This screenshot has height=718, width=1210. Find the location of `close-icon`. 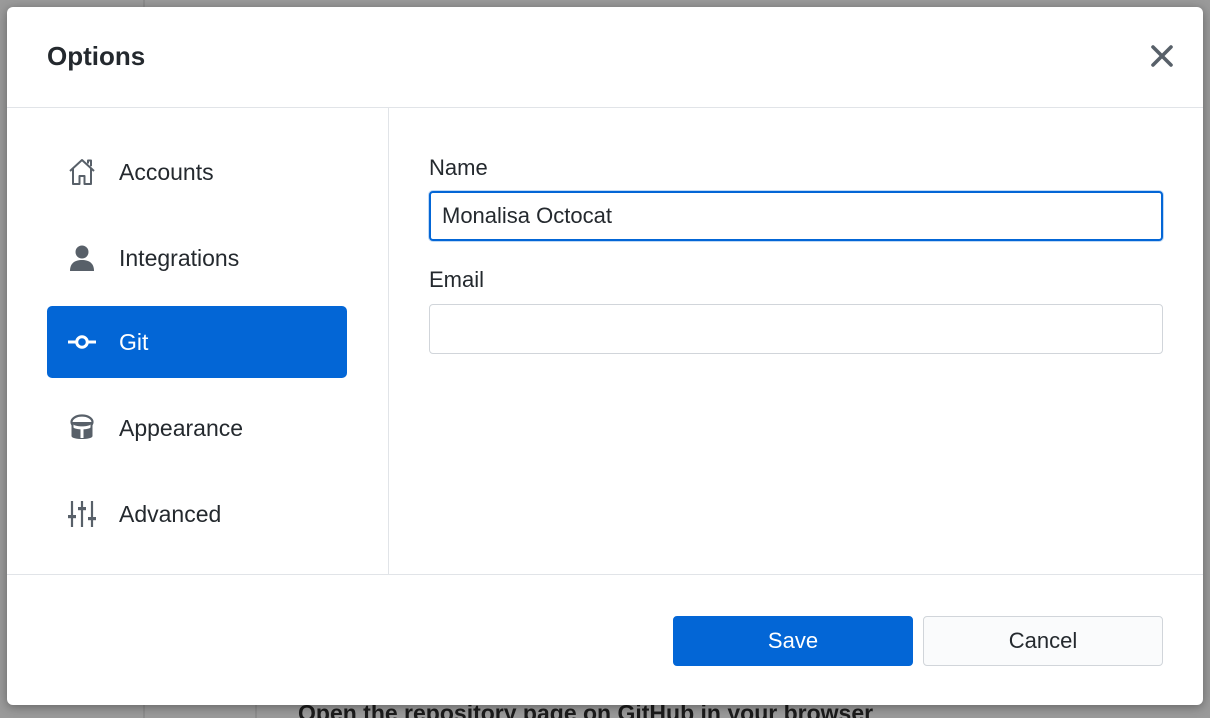

close-icon is located at coordinates (1162, 56).